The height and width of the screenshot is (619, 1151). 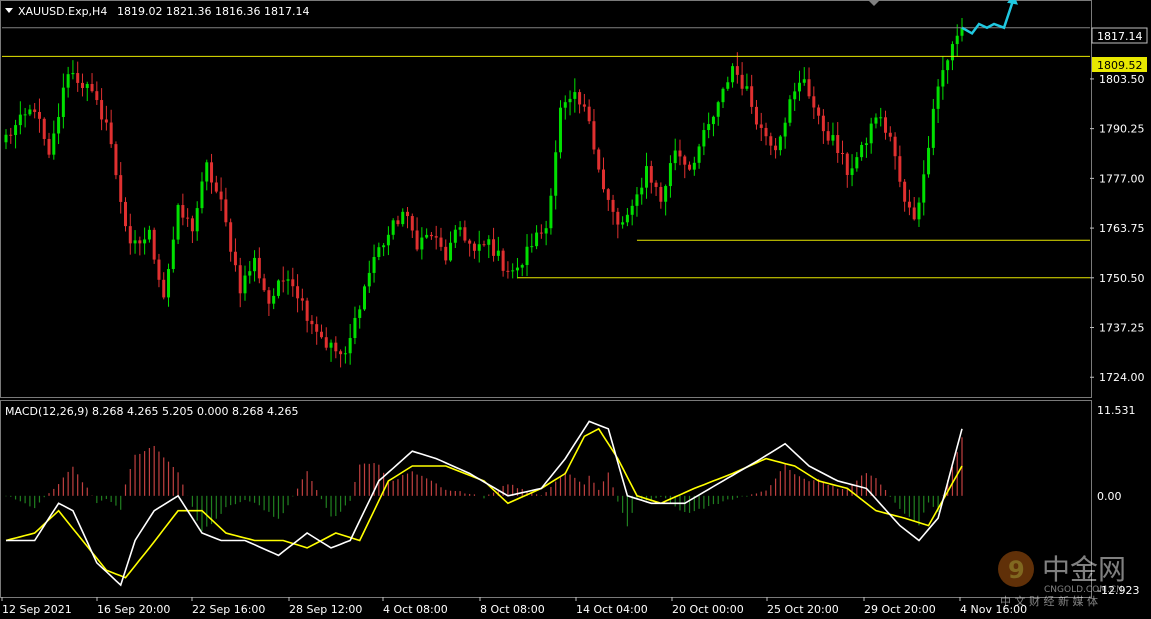 I want to click on time-tick-label: 4 Nov 16:00, so click(x=993, y=609).